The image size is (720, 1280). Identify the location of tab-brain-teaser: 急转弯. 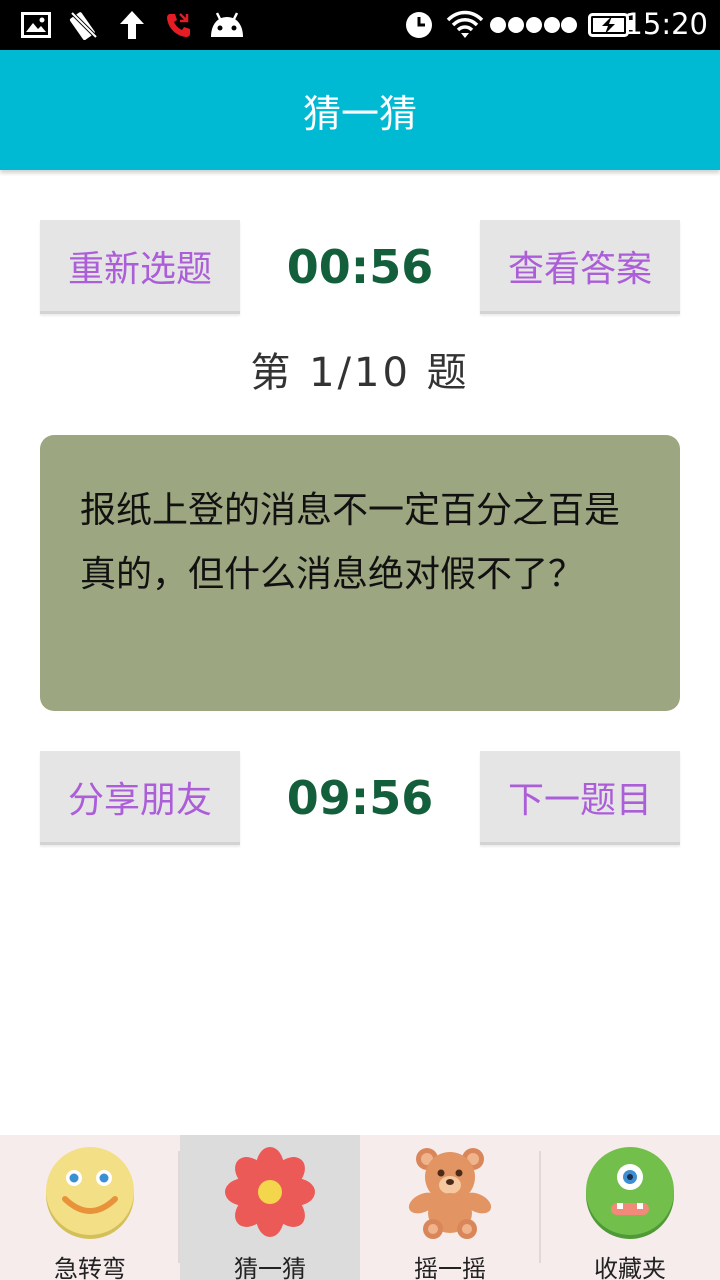
(90, 1207).